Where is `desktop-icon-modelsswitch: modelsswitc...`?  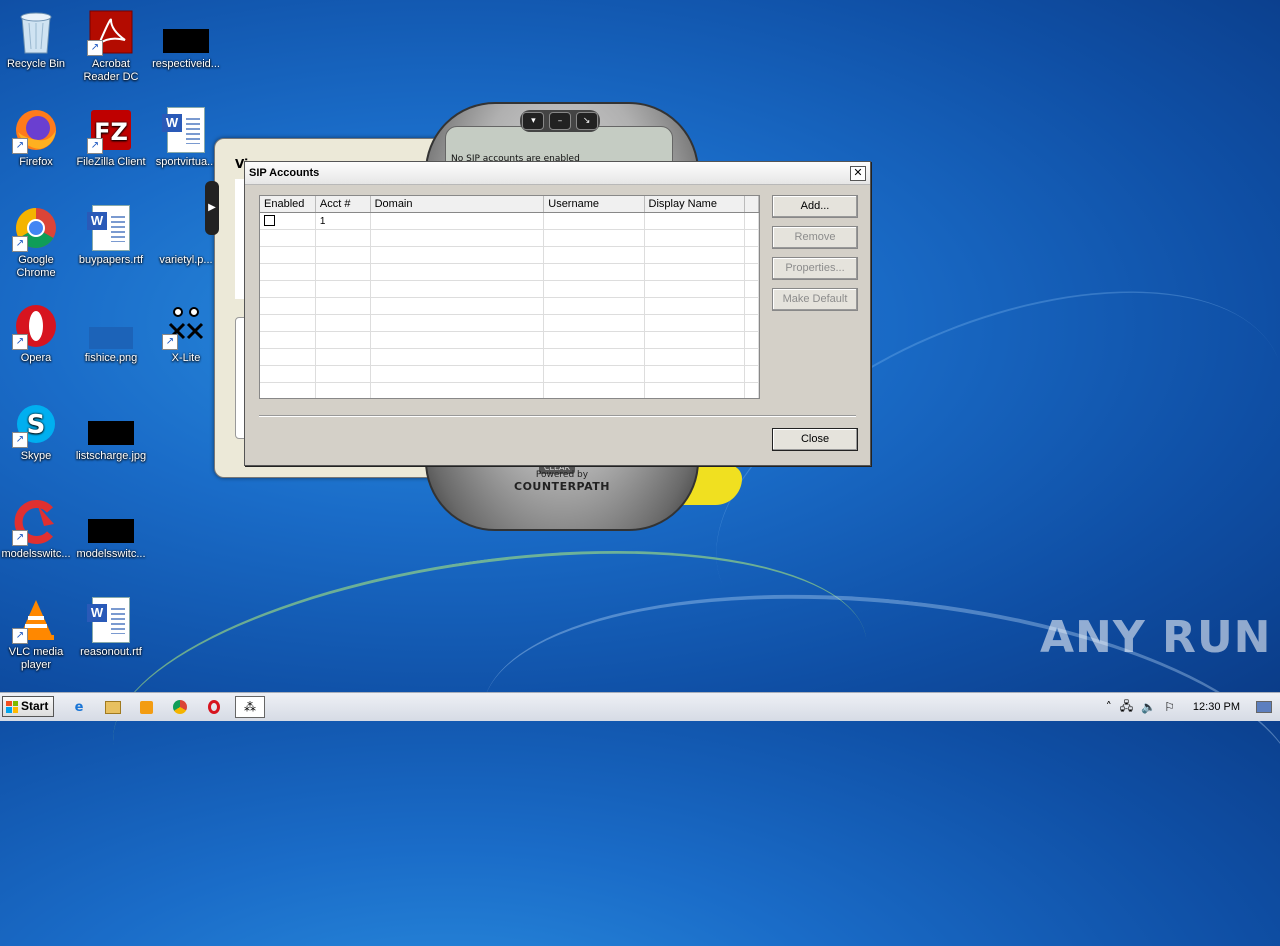 desktop-icon-modelsswitch: modelsswitc... is located at coordinates (111, 529).